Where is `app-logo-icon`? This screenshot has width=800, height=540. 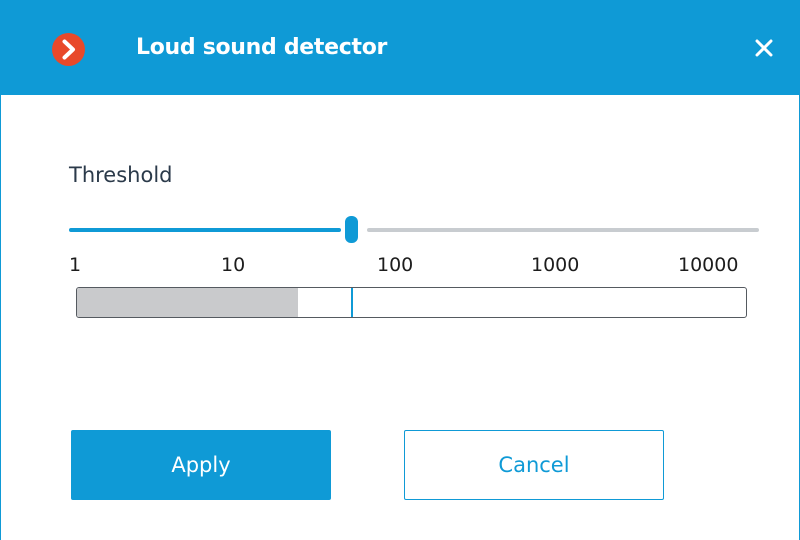
app-logo-icon is located at coordinates (68, 49).